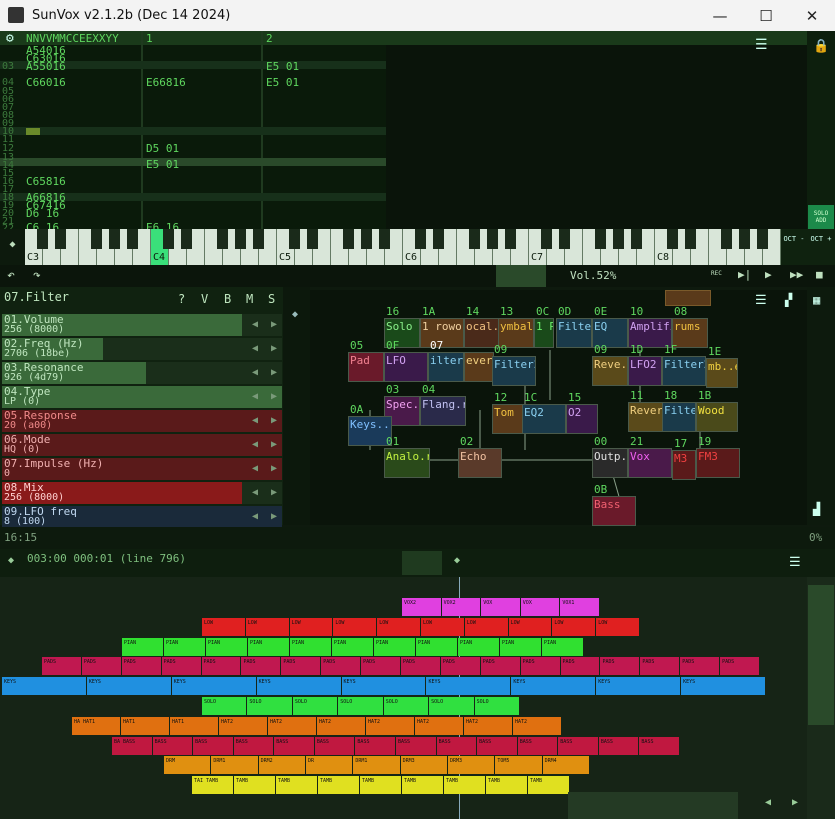  I want to click on module-node: EQ2, so click(544, 419).